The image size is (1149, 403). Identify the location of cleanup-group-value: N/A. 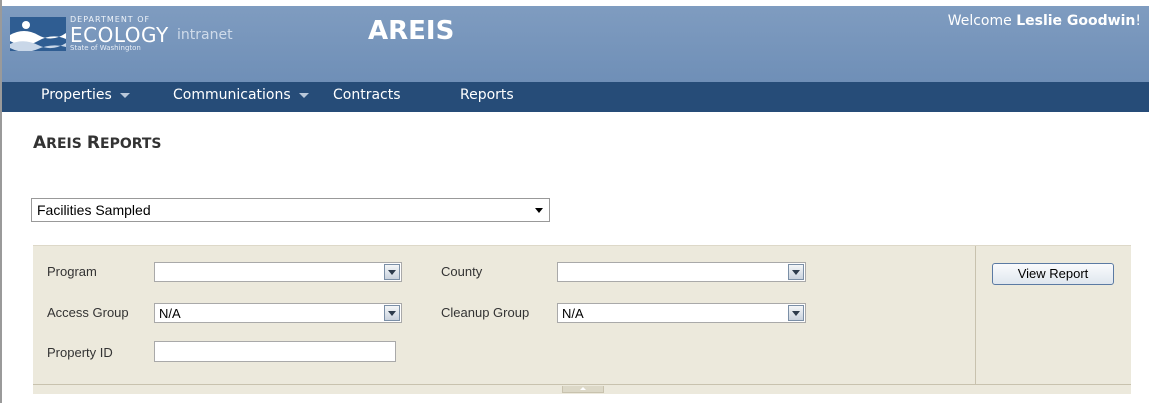
(573, 313).